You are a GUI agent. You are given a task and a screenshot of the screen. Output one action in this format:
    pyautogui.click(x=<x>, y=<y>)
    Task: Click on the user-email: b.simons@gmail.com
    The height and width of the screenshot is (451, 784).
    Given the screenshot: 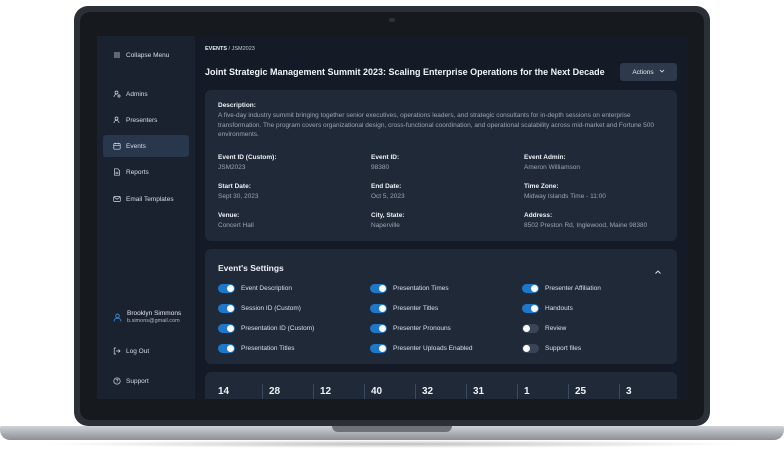 What is the action you would take?
    pyautogui.click(x=153, y=321)
    